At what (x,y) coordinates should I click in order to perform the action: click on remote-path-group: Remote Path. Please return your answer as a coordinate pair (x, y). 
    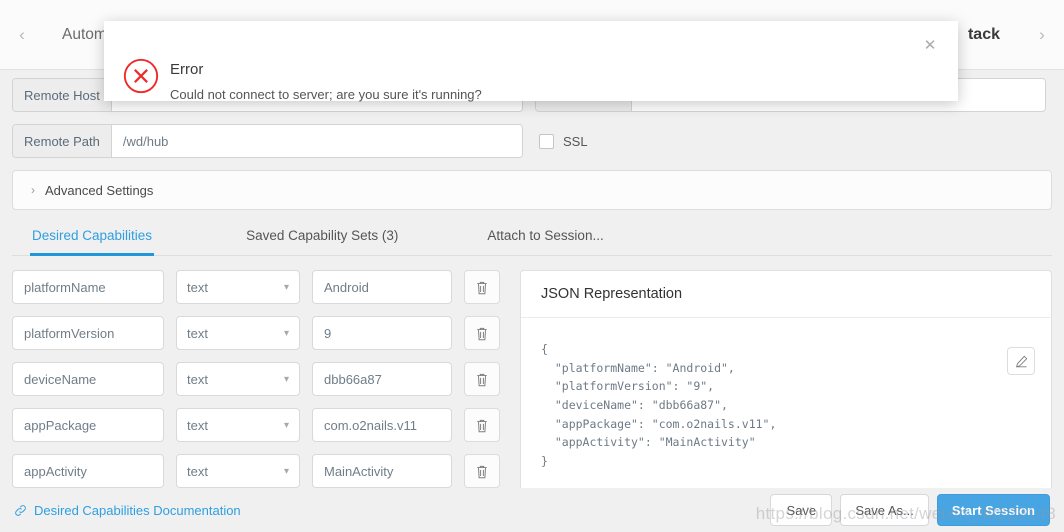
    Looking at the image, I should click on (267, 141).